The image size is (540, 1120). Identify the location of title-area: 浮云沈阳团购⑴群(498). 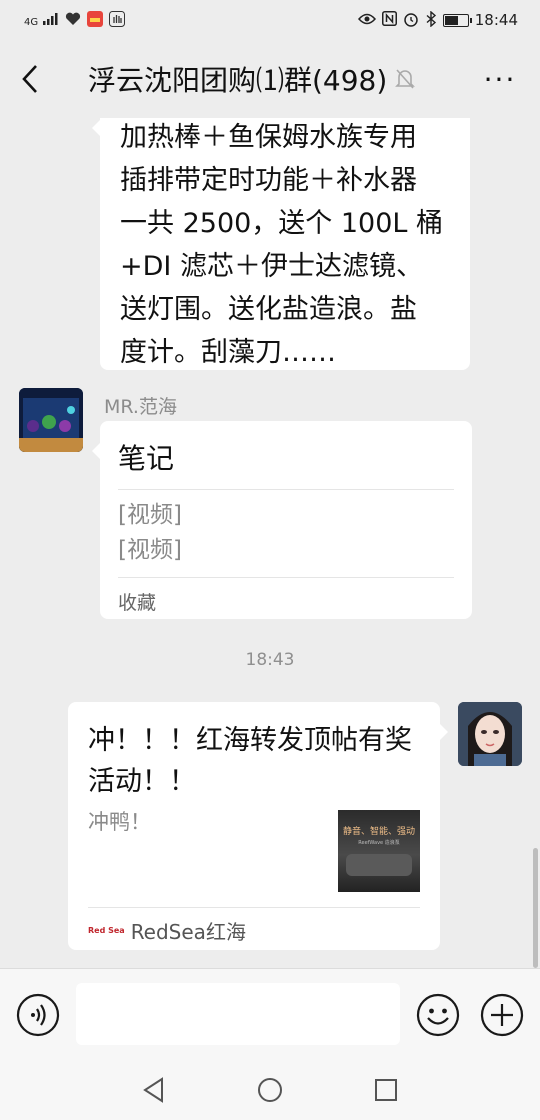
(260, 79).